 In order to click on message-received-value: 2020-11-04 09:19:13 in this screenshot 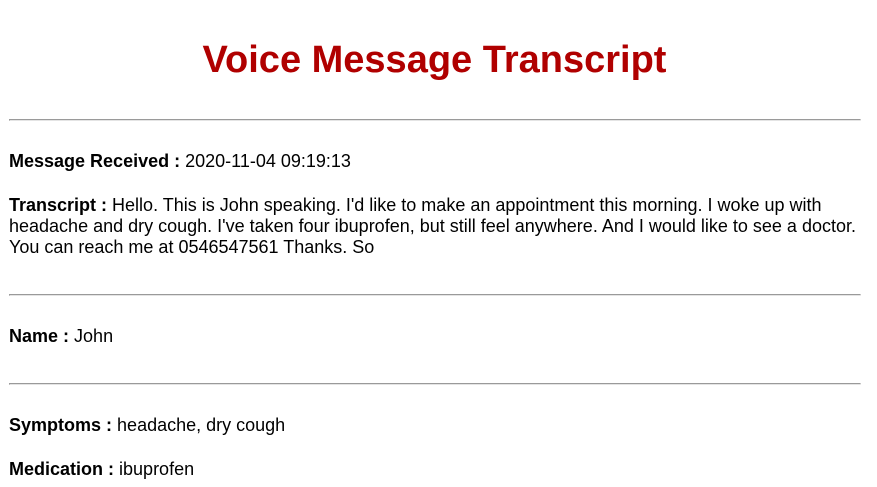, I will do `click(268, 161)`.